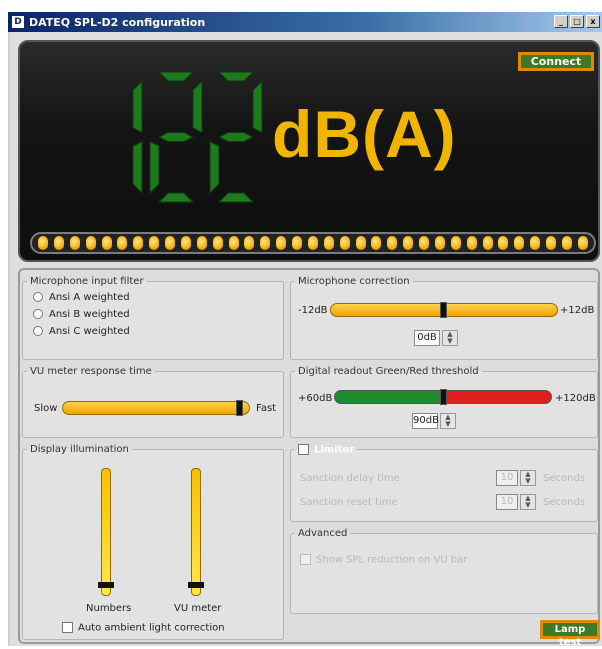  What do you see at coordinates (507, 478) in the screenshot?
I see `sanction-delay-value: 10` at bounding box center [507, 478].